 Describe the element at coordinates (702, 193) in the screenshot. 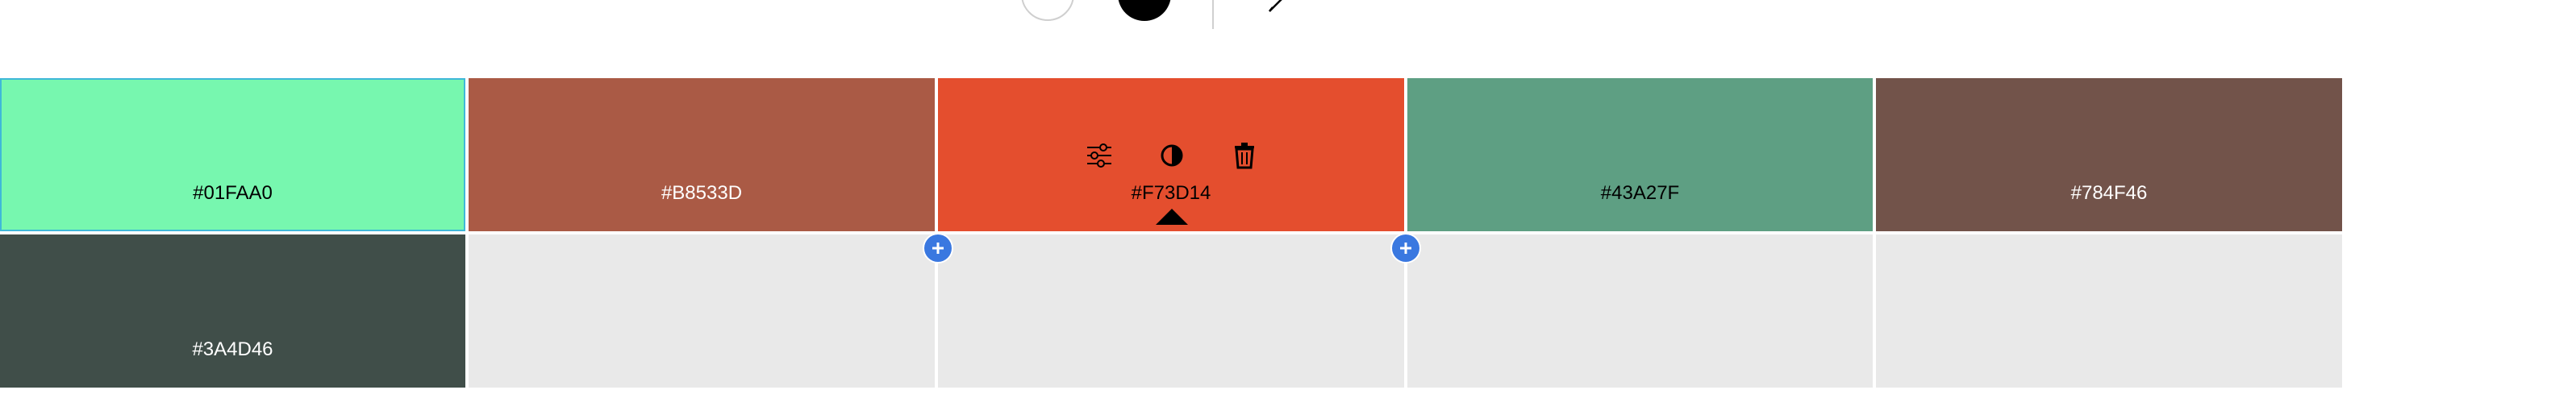

I see `swatch-hex-label: #B8533D` at that location.